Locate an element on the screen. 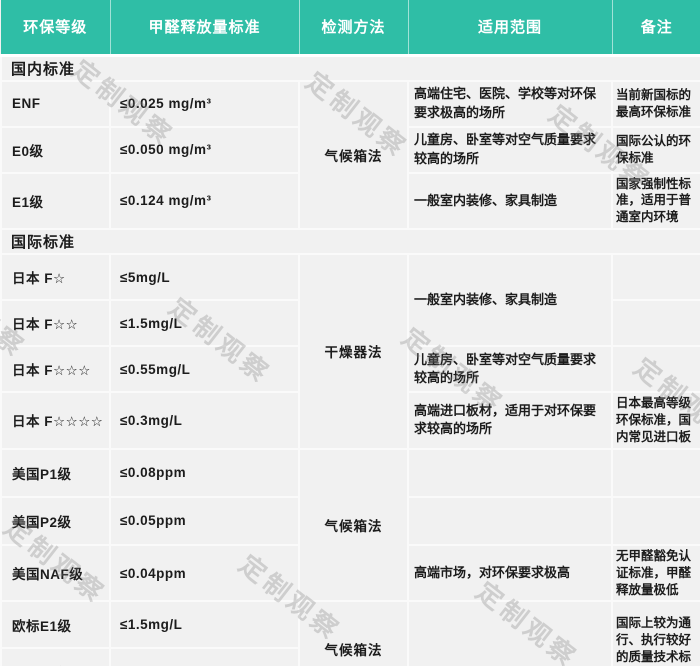 This screenshot has height=666, width=700. table-header-row: 环保等级 甲醛释放量标准 检测方法 适用范围 备注 is located at coordinates (350, 28).